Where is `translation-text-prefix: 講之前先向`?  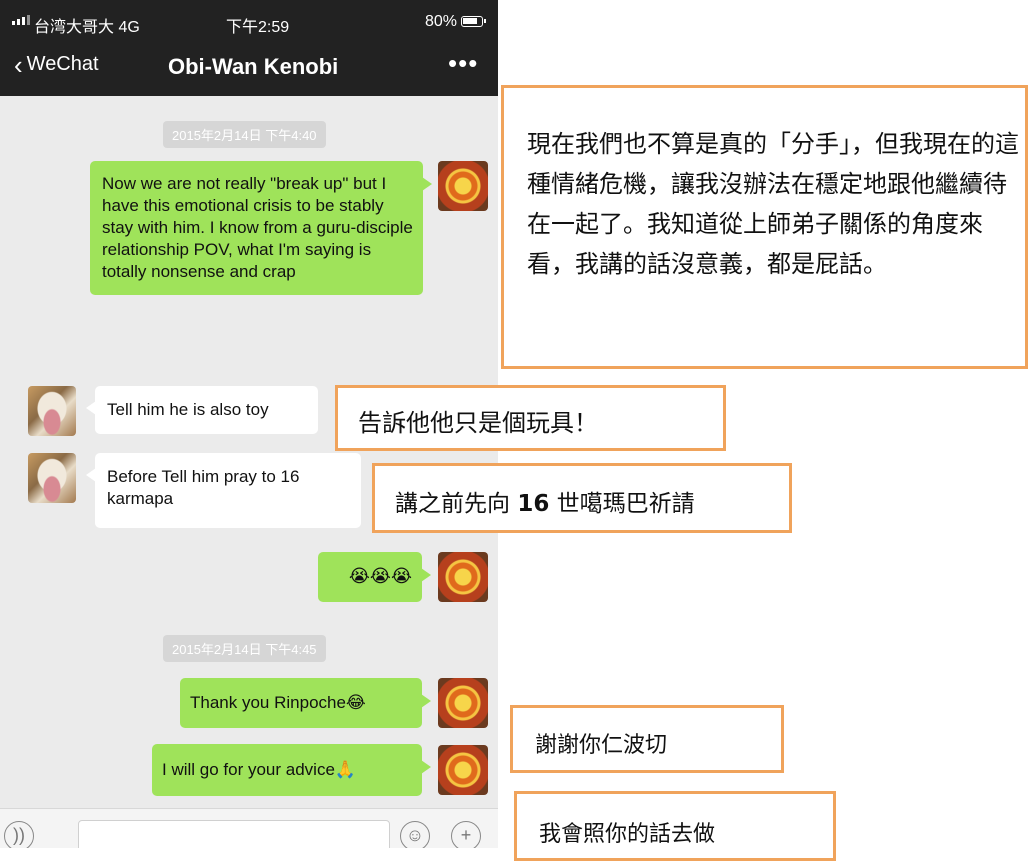 translation-text-prefix: 講之前先向 is located at coordinates (456, 504).